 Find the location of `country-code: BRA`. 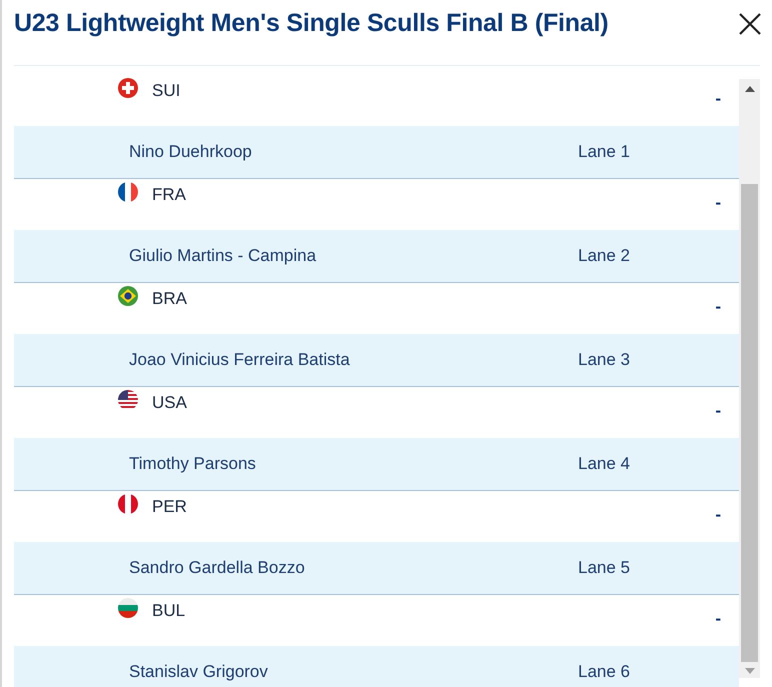

country-code: BRA is located at coordinates (169, 299).